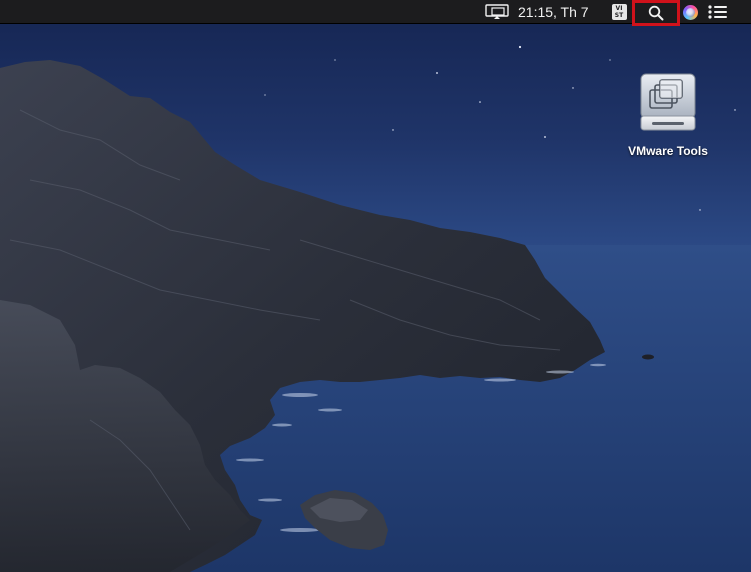  I want to click on clock-text: 21:15, Th 7, so click(553, 12).